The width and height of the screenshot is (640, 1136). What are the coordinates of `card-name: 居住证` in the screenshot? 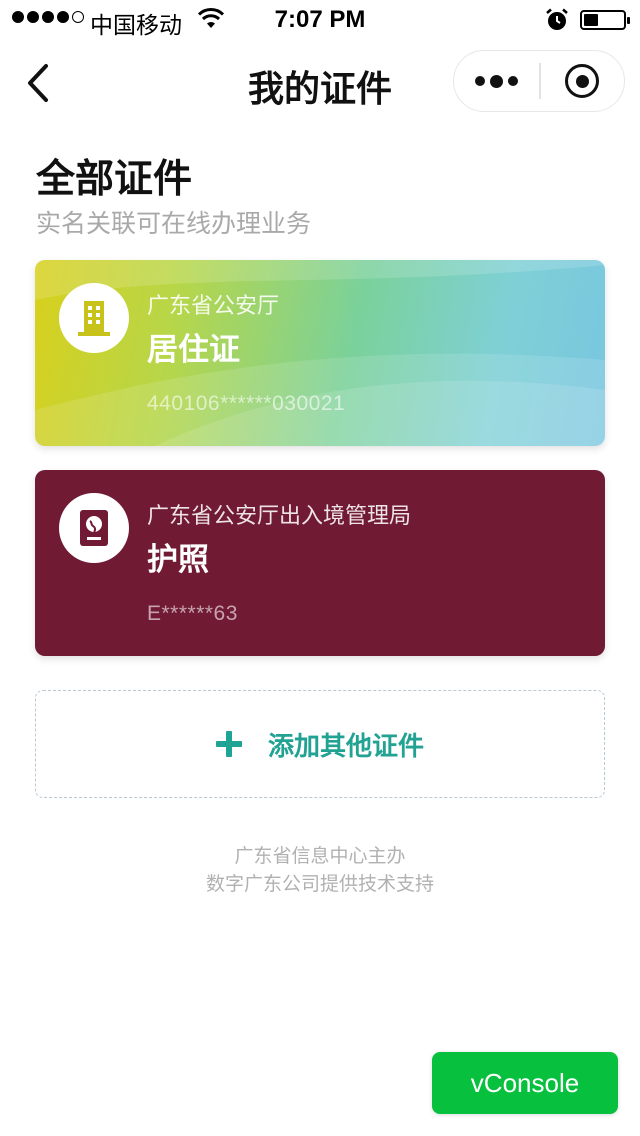 It's located at (193, 350).